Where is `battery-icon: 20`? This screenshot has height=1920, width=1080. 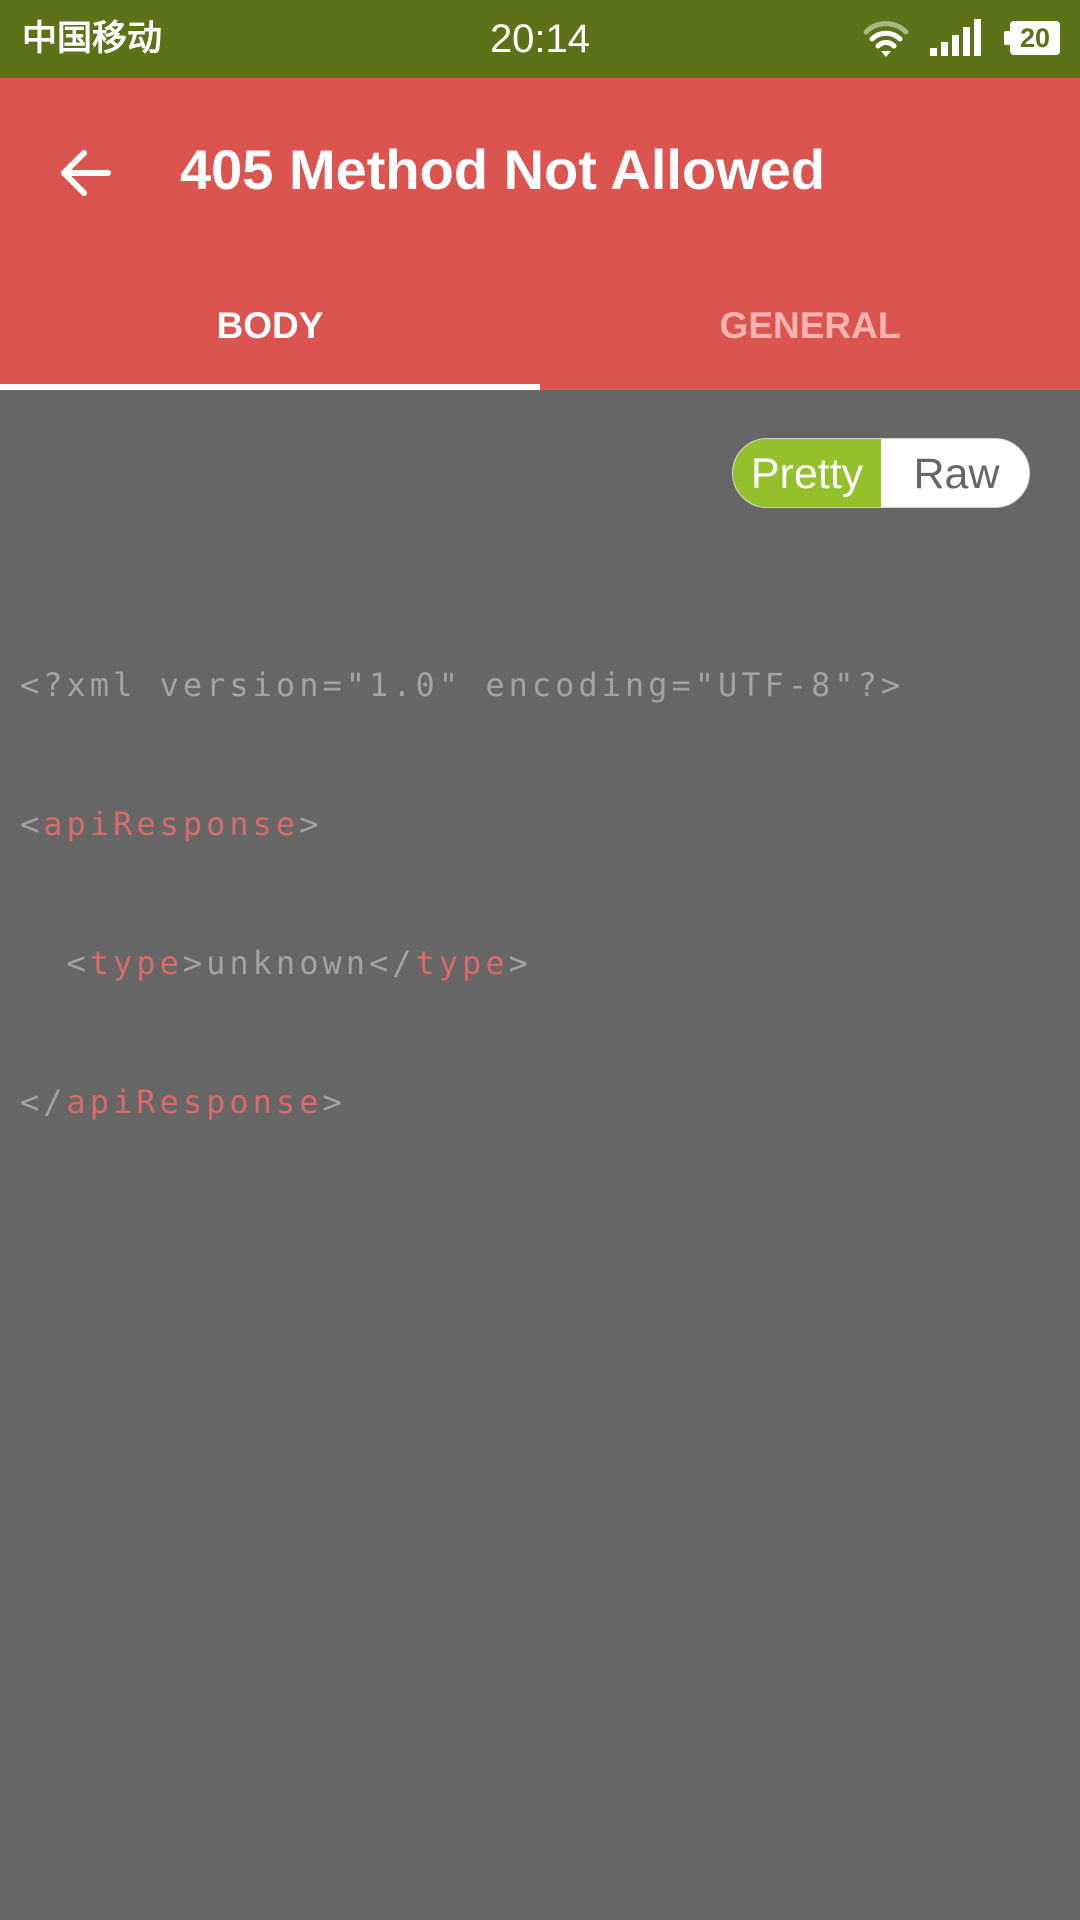 battery-icon: 20 is located at coordinates (1032, 38).